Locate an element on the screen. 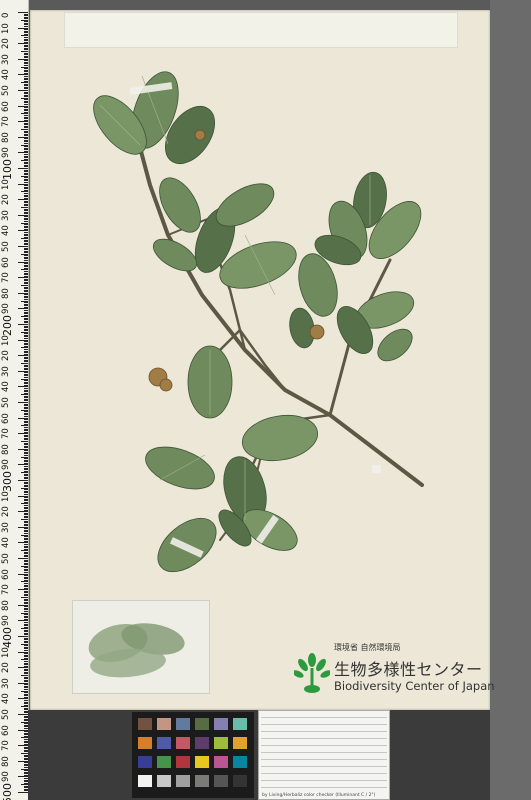  center-name-english: Biodiversity Center of Japan is located at coordinates (414, 686).